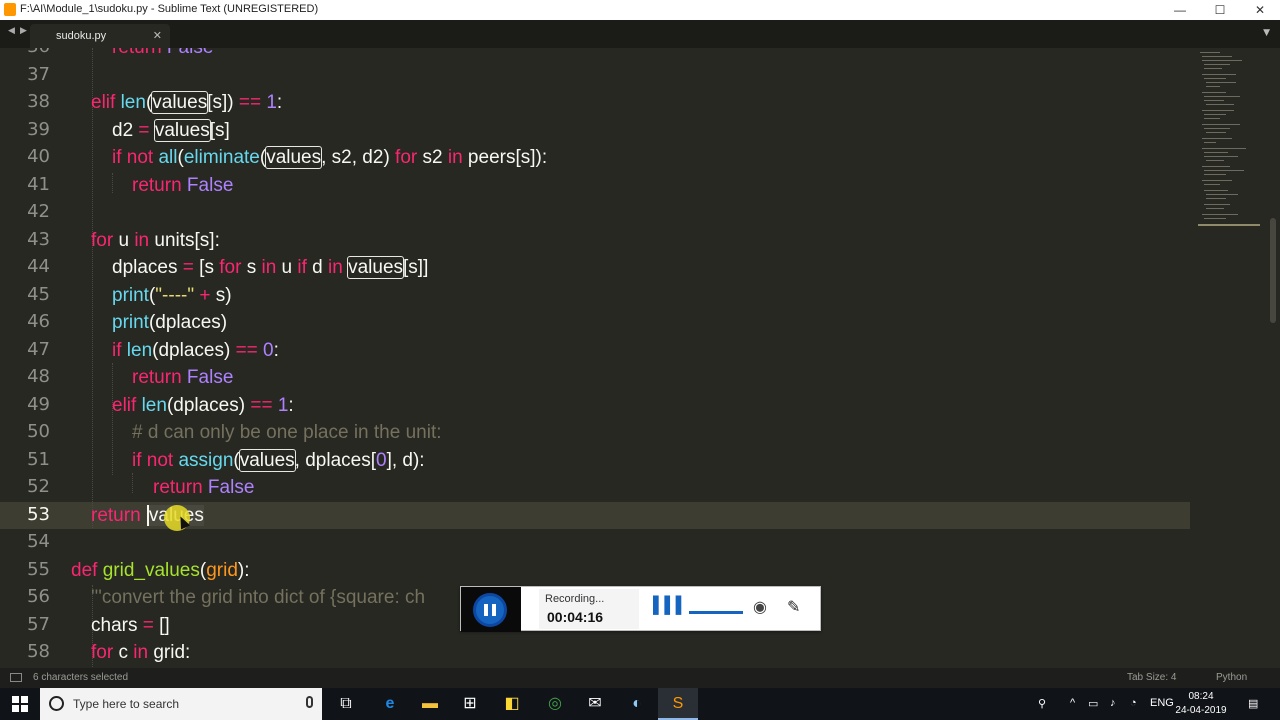  Describe the element at coordinates (38, 129) in the screenshot. I see `line-number: 39` at that location.